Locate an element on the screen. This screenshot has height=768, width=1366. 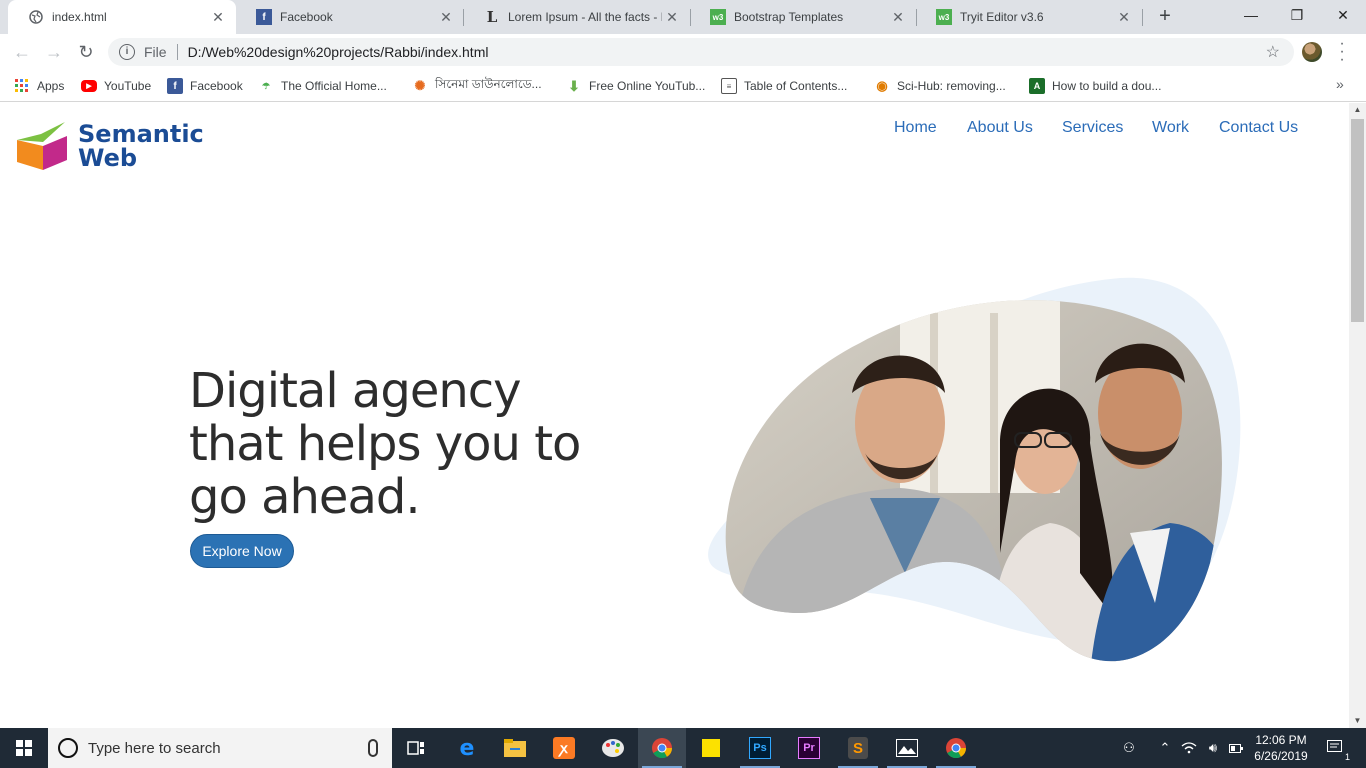
xampp-app: ꭗ is located at coordinates (564, 748).